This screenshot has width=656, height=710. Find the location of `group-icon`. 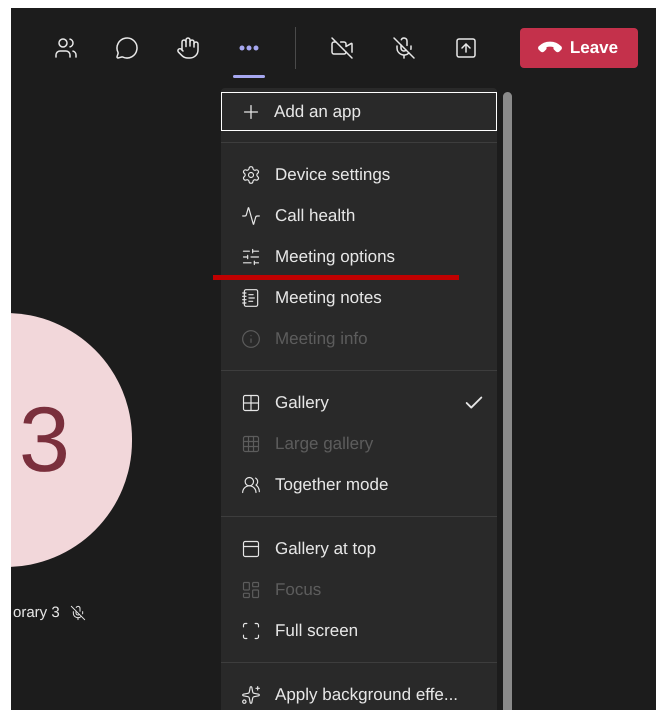

group-icon is located at coordinates (251, 484).